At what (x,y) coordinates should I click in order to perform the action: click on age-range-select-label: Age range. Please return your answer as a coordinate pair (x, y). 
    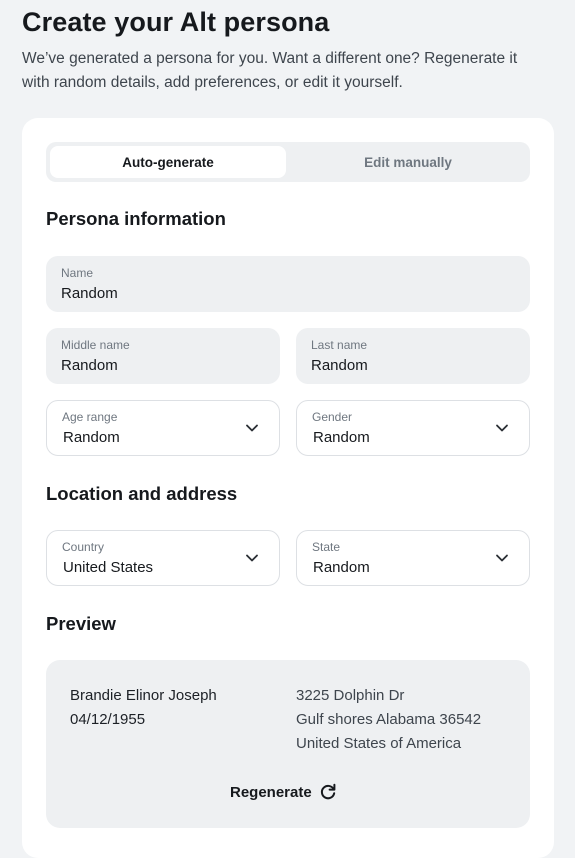
    Looking at the image, I should click on (90, 417).